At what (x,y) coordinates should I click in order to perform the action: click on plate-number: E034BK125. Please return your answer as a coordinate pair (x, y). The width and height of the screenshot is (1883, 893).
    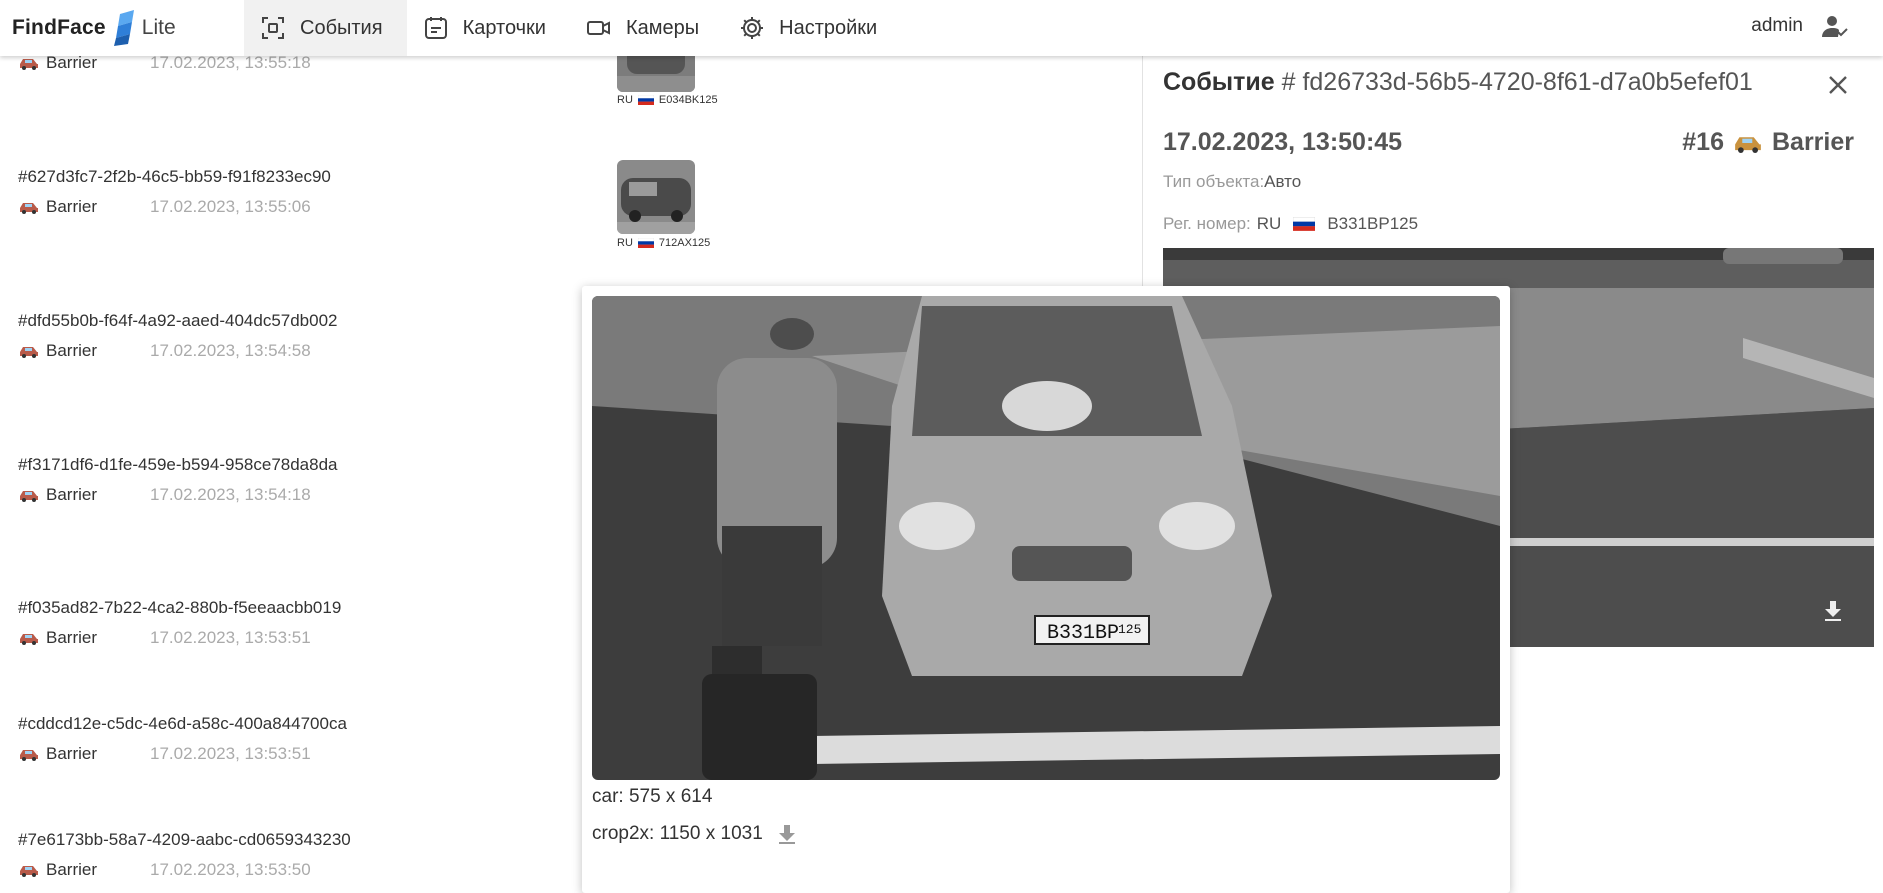
    Looking at the image, I should click on (688, 100).